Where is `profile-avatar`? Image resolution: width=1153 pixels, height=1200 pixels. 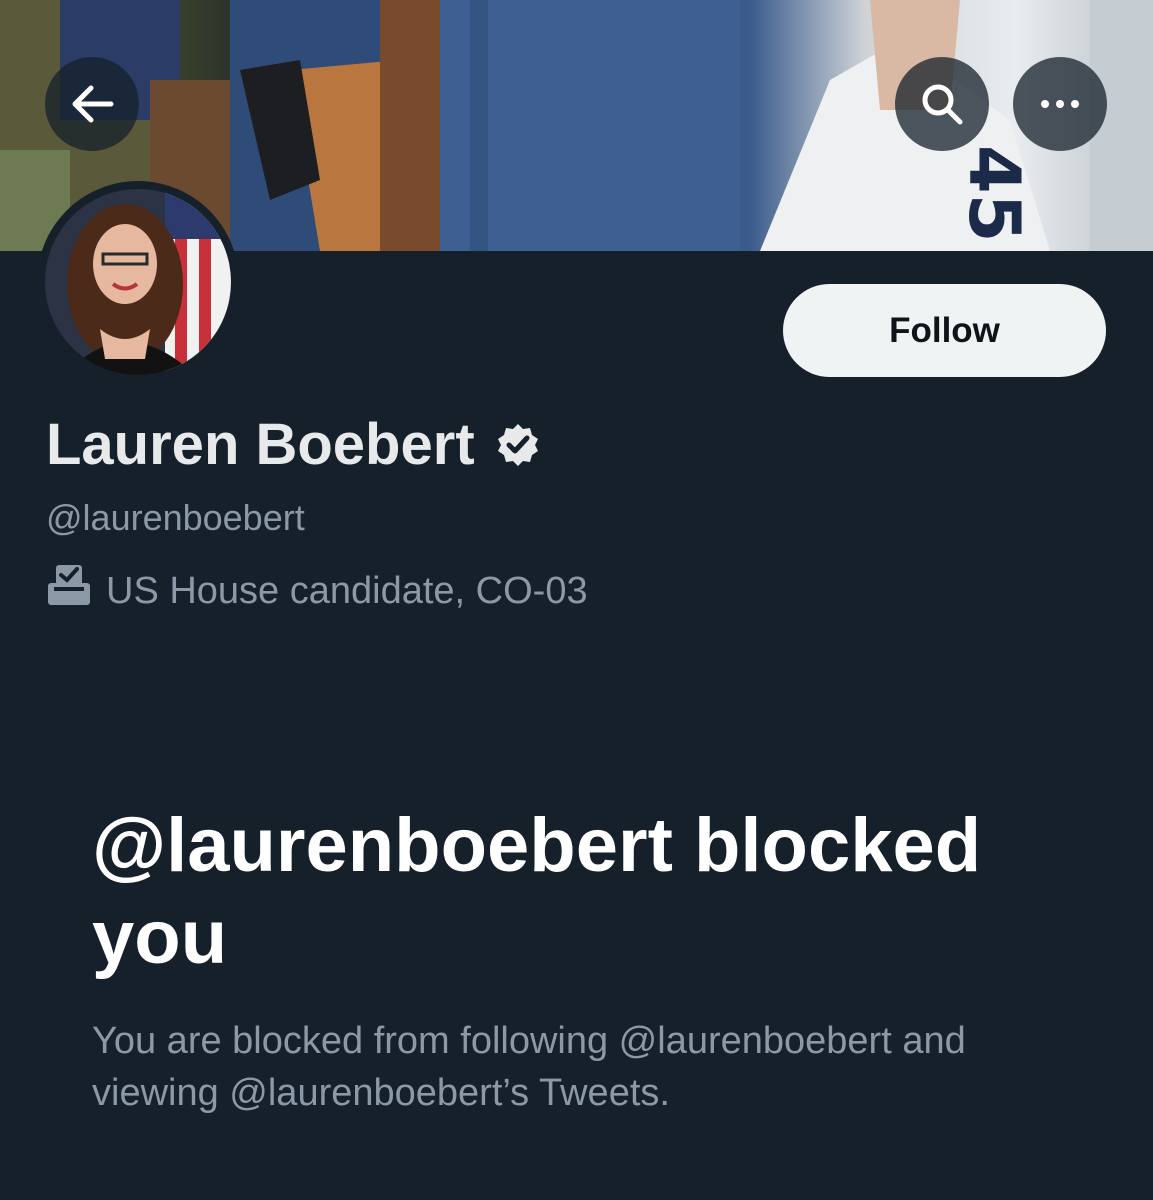
profile-avatar is located at coordinates (138, 282).